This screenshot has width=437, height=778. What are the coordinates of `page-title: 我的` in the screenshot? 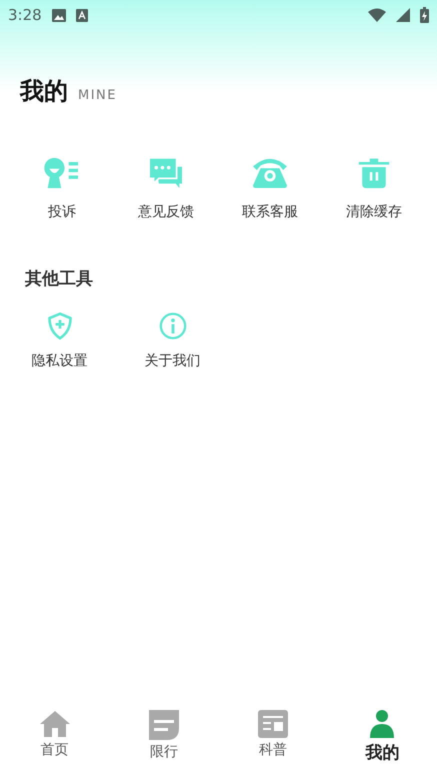 It's located at (44, 91).